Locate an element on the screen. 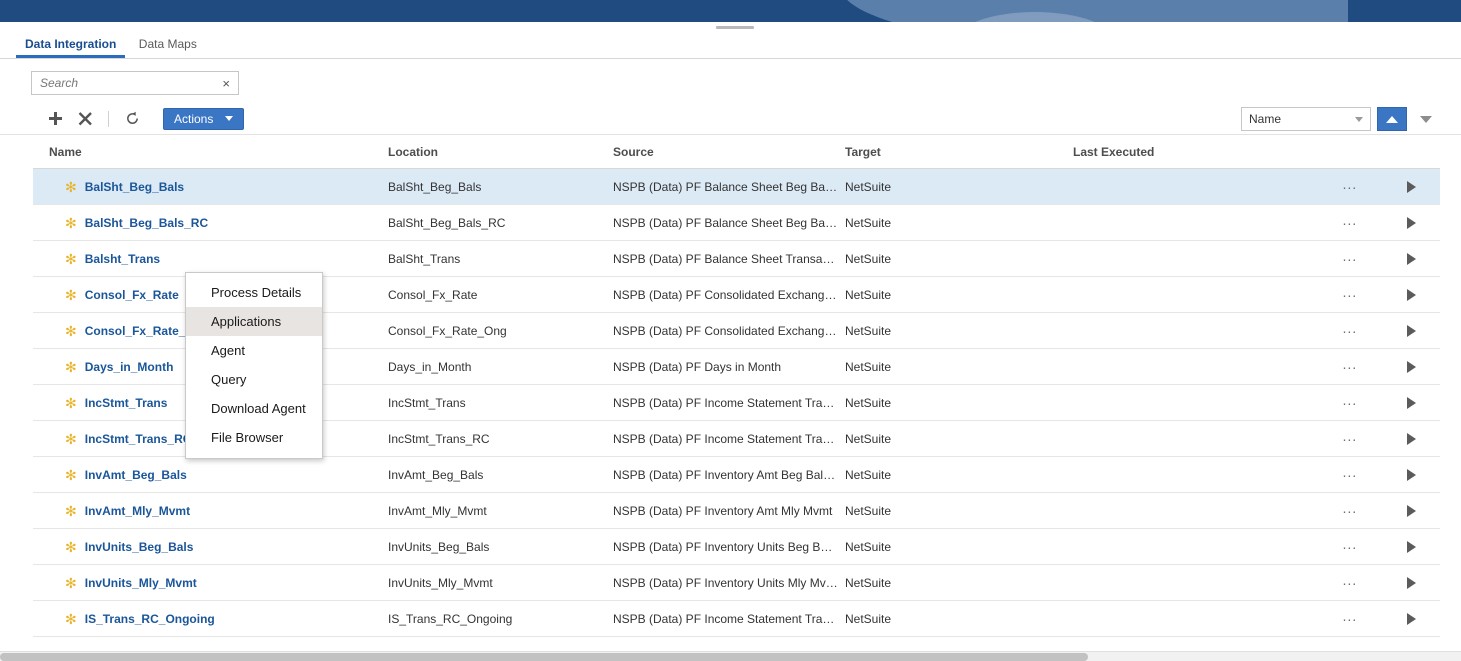 The width and height of the screenshot is (1461, 661). actions-menu-item: Applications is located at coordinates (254, 321).